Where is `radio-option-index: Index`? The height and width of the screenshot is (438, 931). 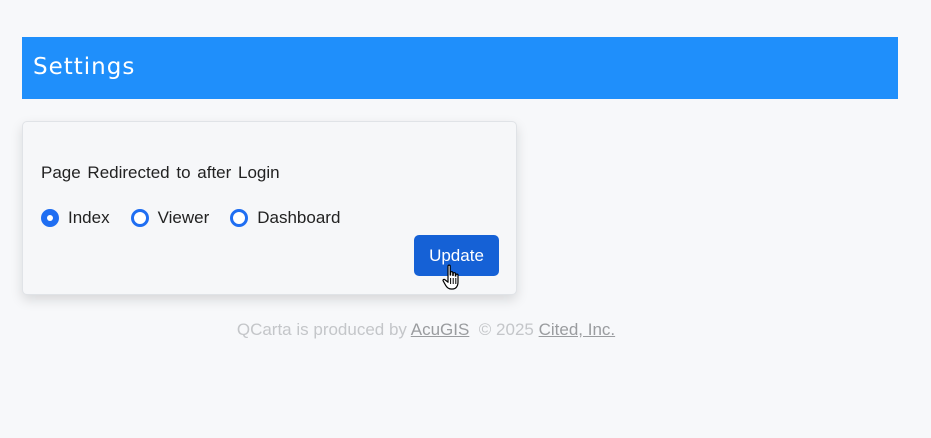
radio-option-index: Index is located at coordinates (75, 218).